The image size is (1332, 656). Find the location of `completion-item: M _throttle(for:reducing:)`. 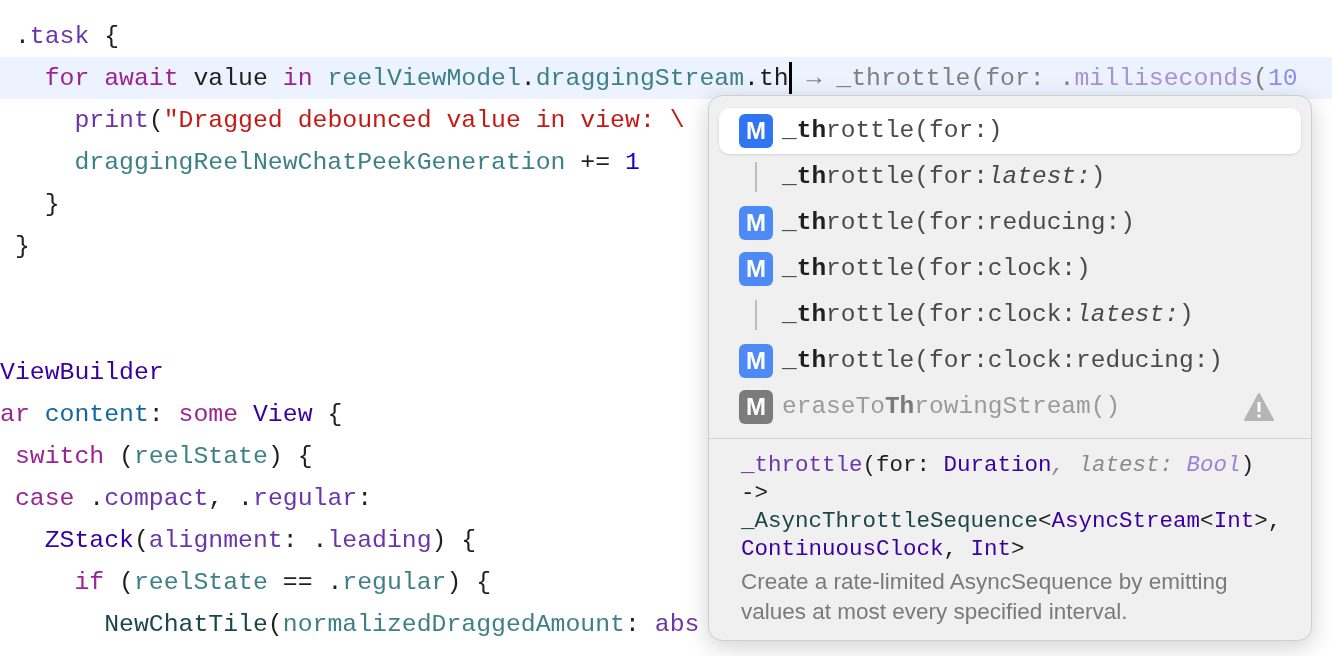

completion-item: M _throttle(for:reducing:) is located at coordinates (1010, 223).